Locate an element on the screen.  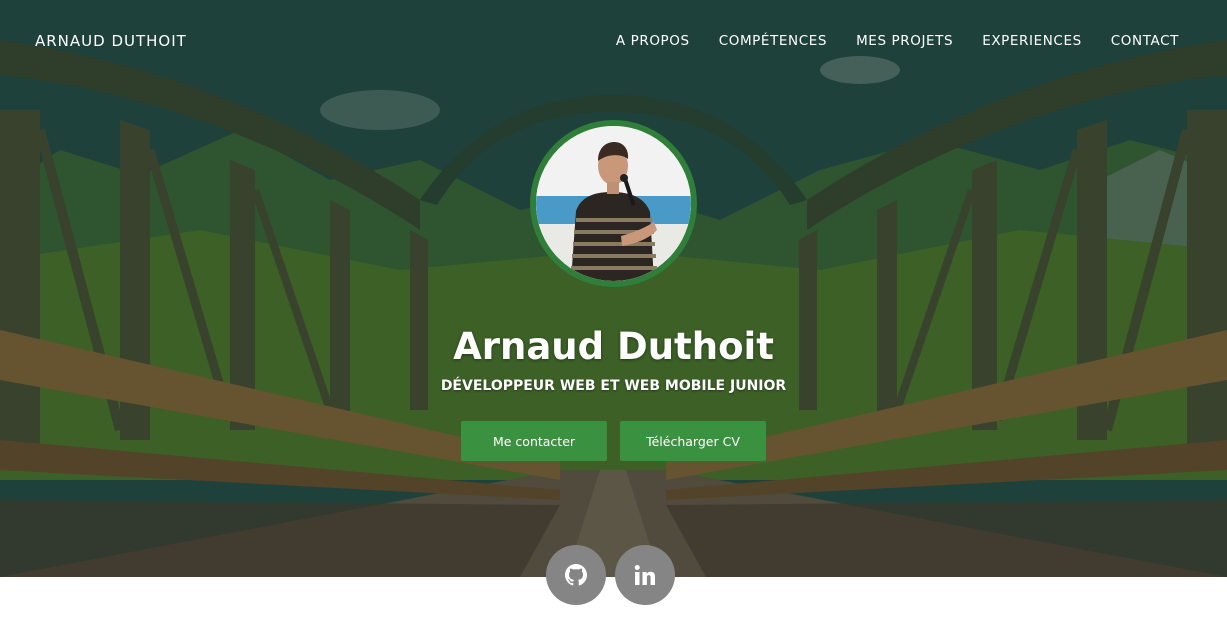
download-cv-button: Télécharger CV is located at coordinates (693, 441).